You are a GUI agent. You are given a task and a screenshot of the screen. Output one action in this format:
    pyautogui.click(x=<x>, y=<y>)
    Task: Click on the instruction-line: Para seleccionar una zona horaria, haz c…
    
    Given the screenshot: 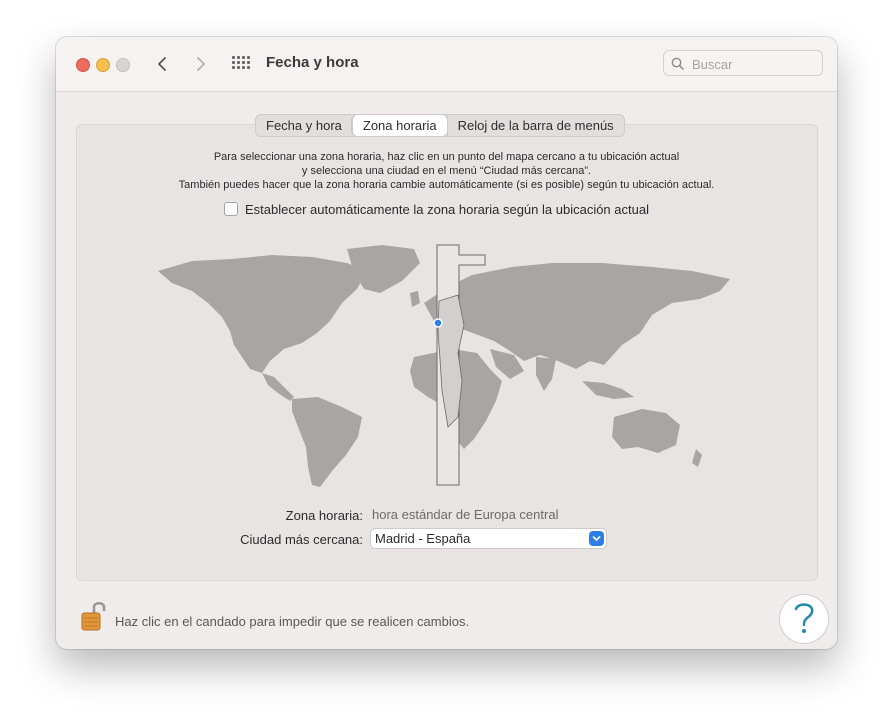 What is the action you would take?
    pyautogui.click(x=446, y=157)
    